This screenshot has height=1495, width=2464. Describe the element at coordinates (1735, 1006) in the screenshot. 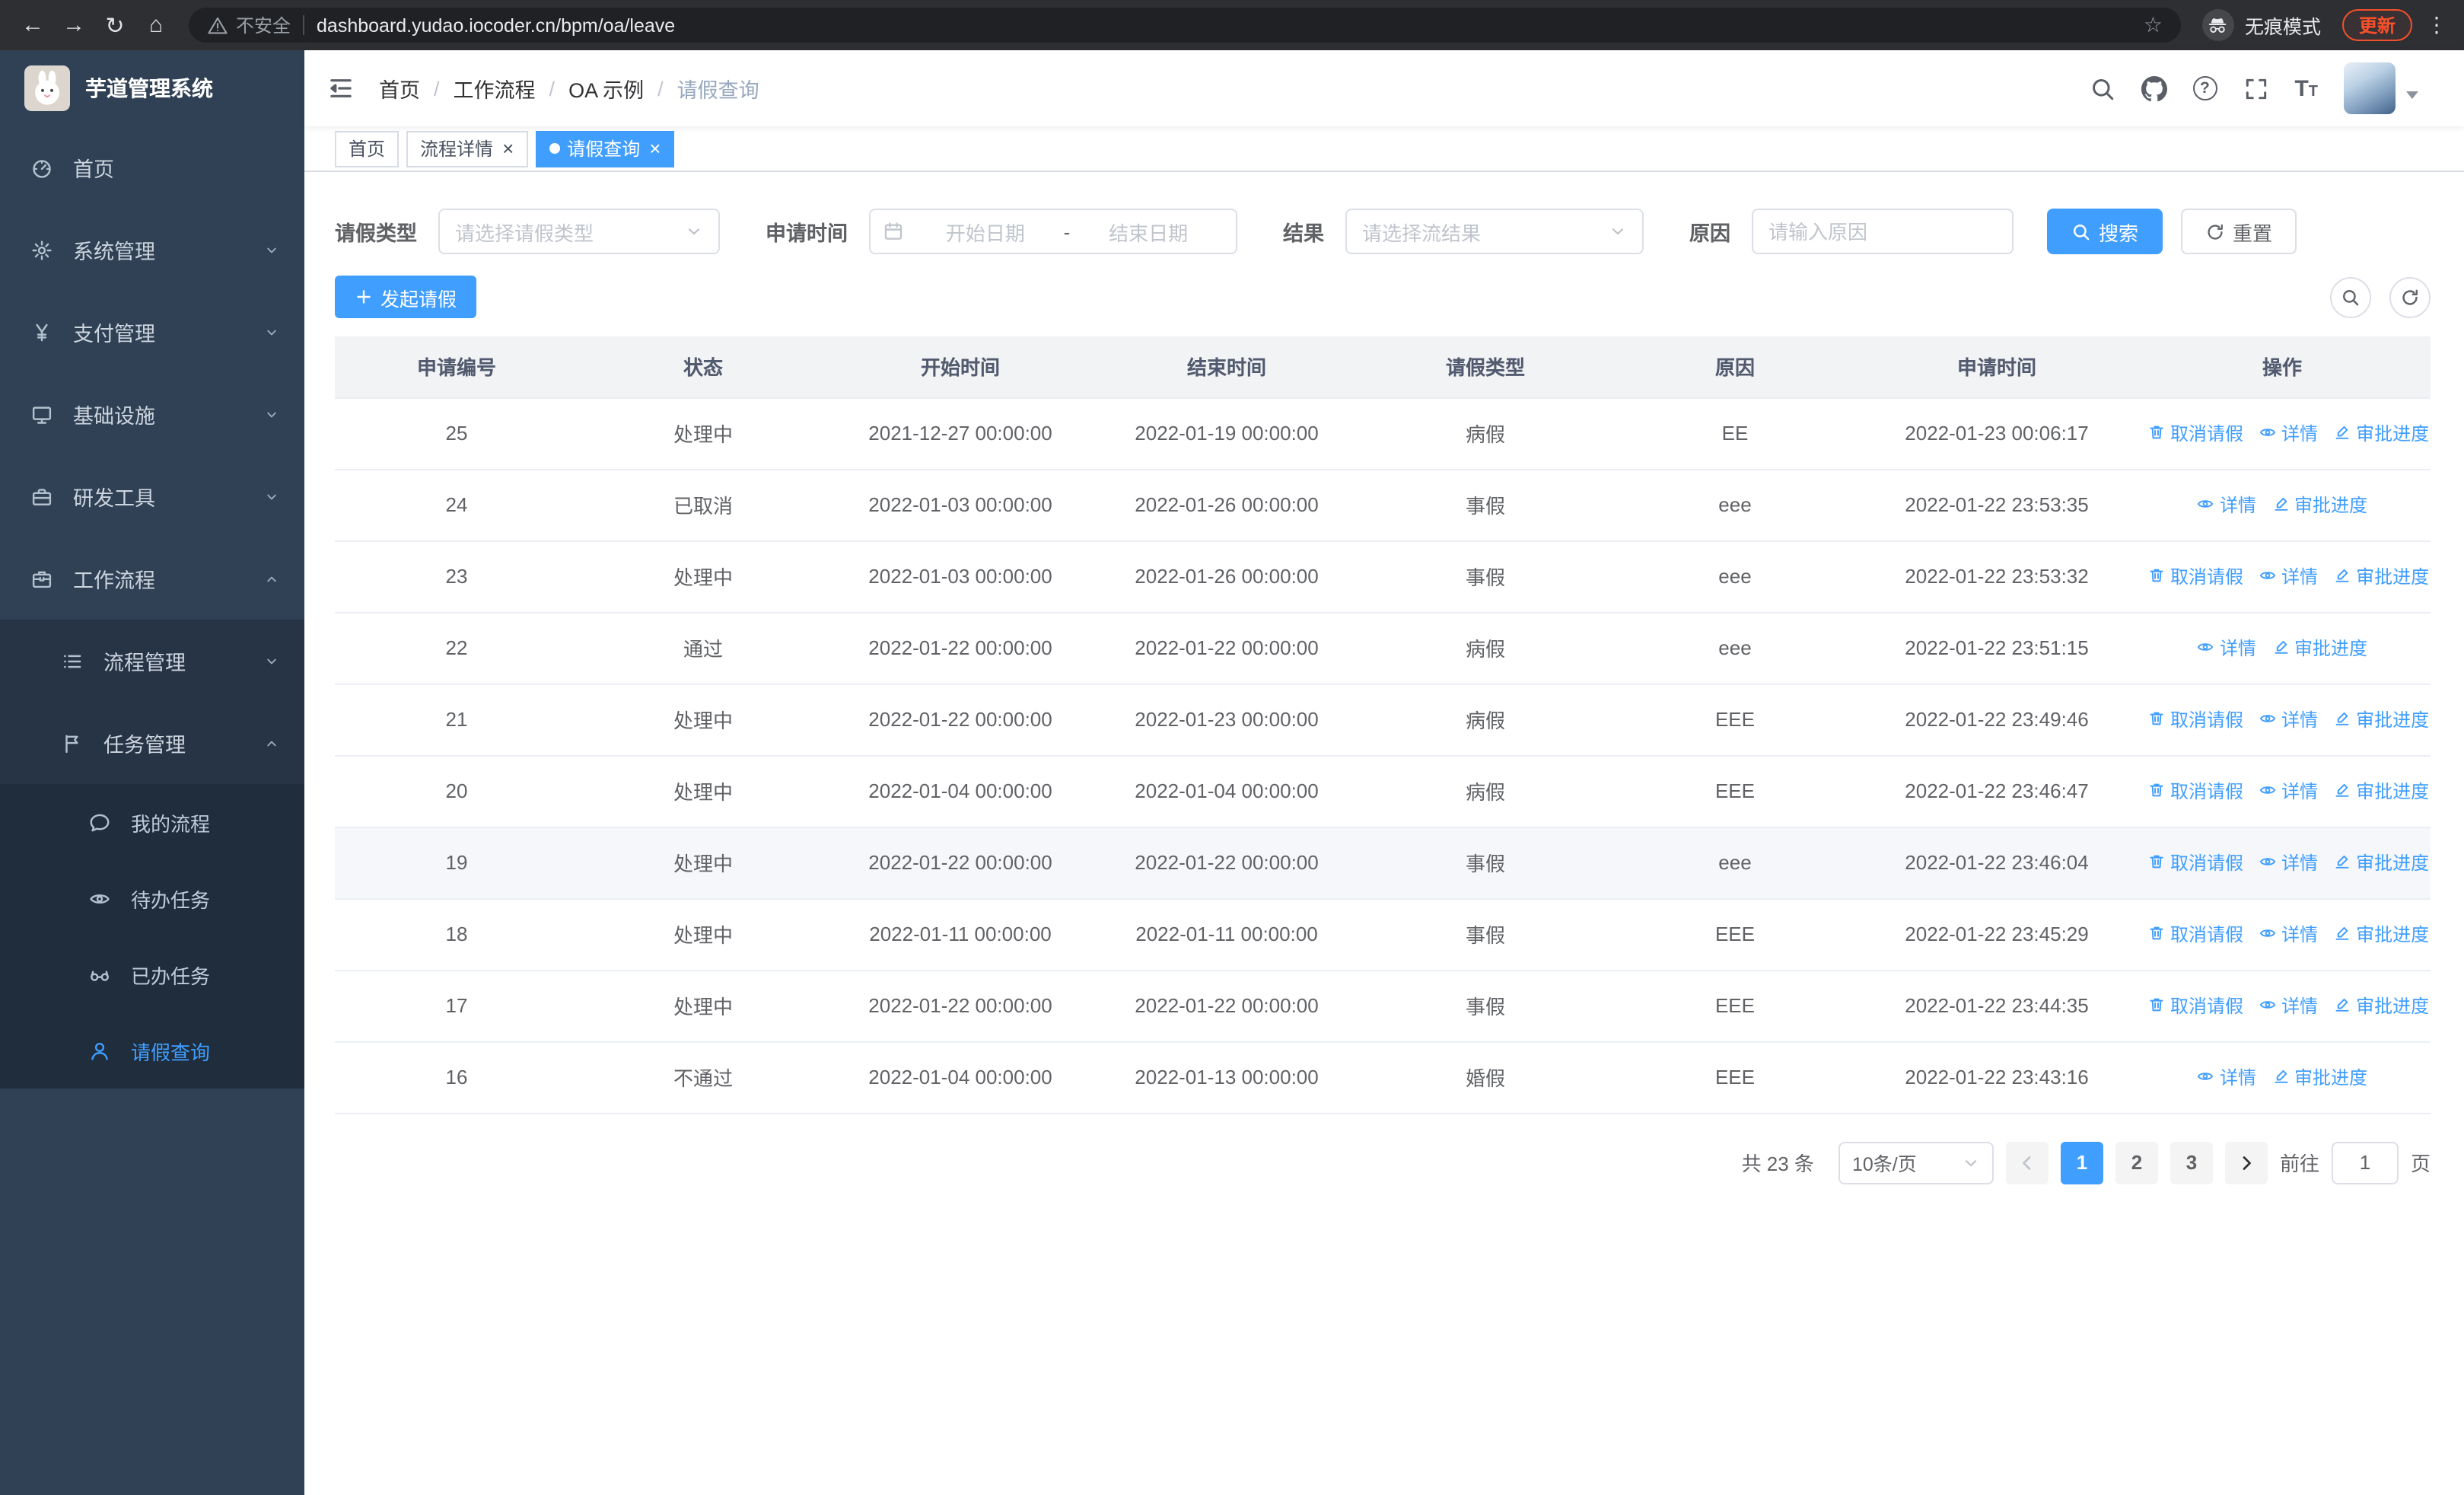

I see `cell-reason: EEE` at that location.